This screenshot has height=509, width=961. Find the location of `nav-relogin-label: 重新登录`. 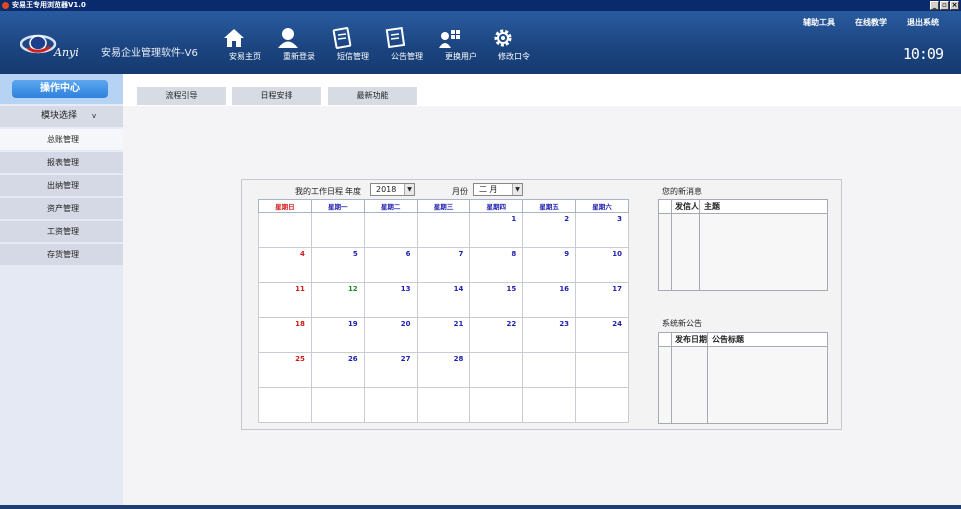

nav-relogin-label: 重新登录 is located at coordinates (299, 56).